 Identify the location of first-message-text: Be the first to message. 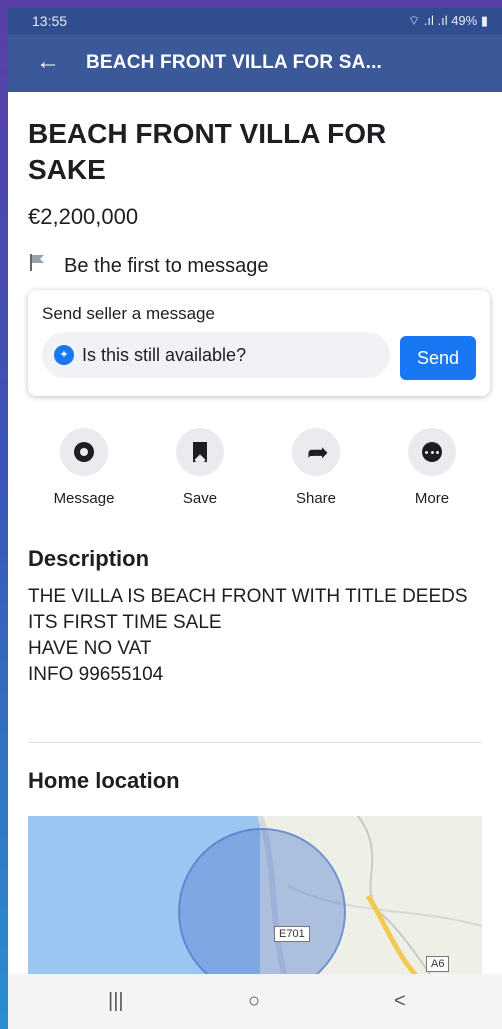
(166, 266).